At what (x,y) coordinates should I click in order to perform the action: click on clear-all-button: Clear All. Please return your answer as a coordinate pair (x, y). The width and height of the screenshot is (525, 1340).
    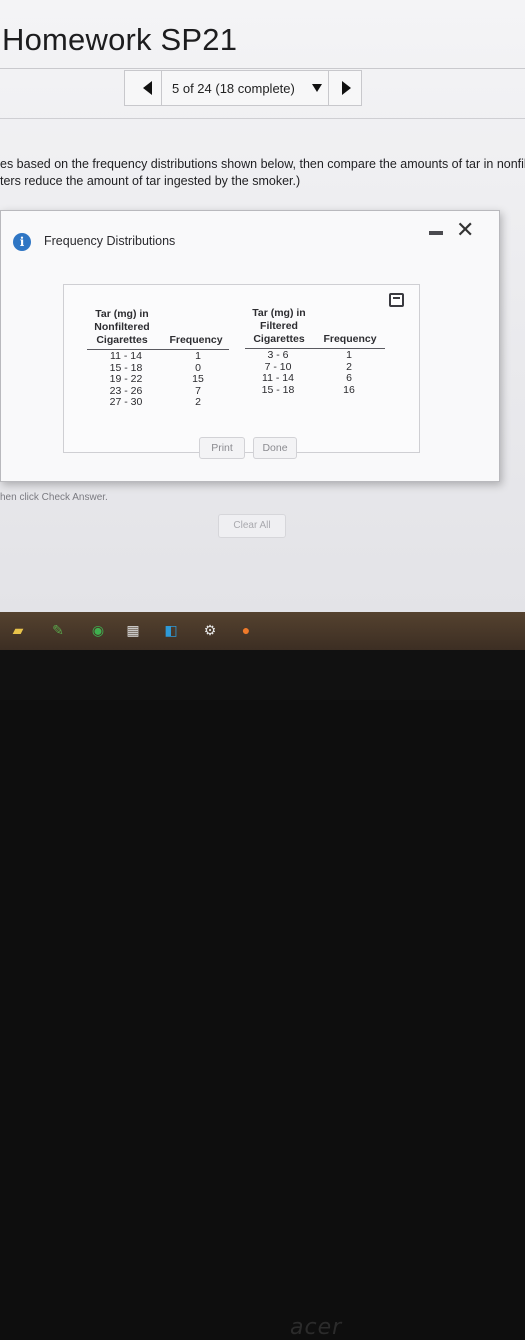
    Looking at the image, I should click on (252, 526).